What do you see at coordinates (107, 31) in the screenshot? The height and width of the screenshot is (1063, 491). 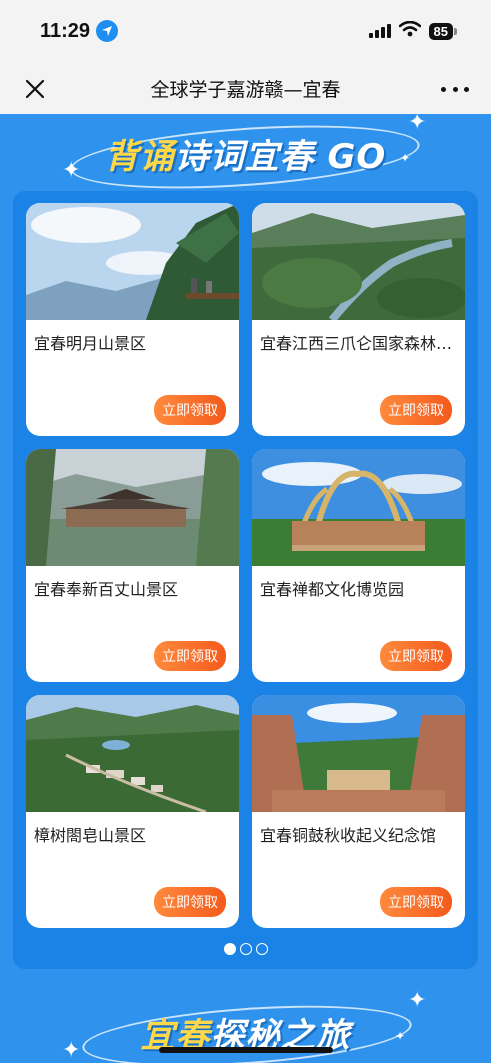 I see `location-arrow-icon` at bounding box center [107, 31].